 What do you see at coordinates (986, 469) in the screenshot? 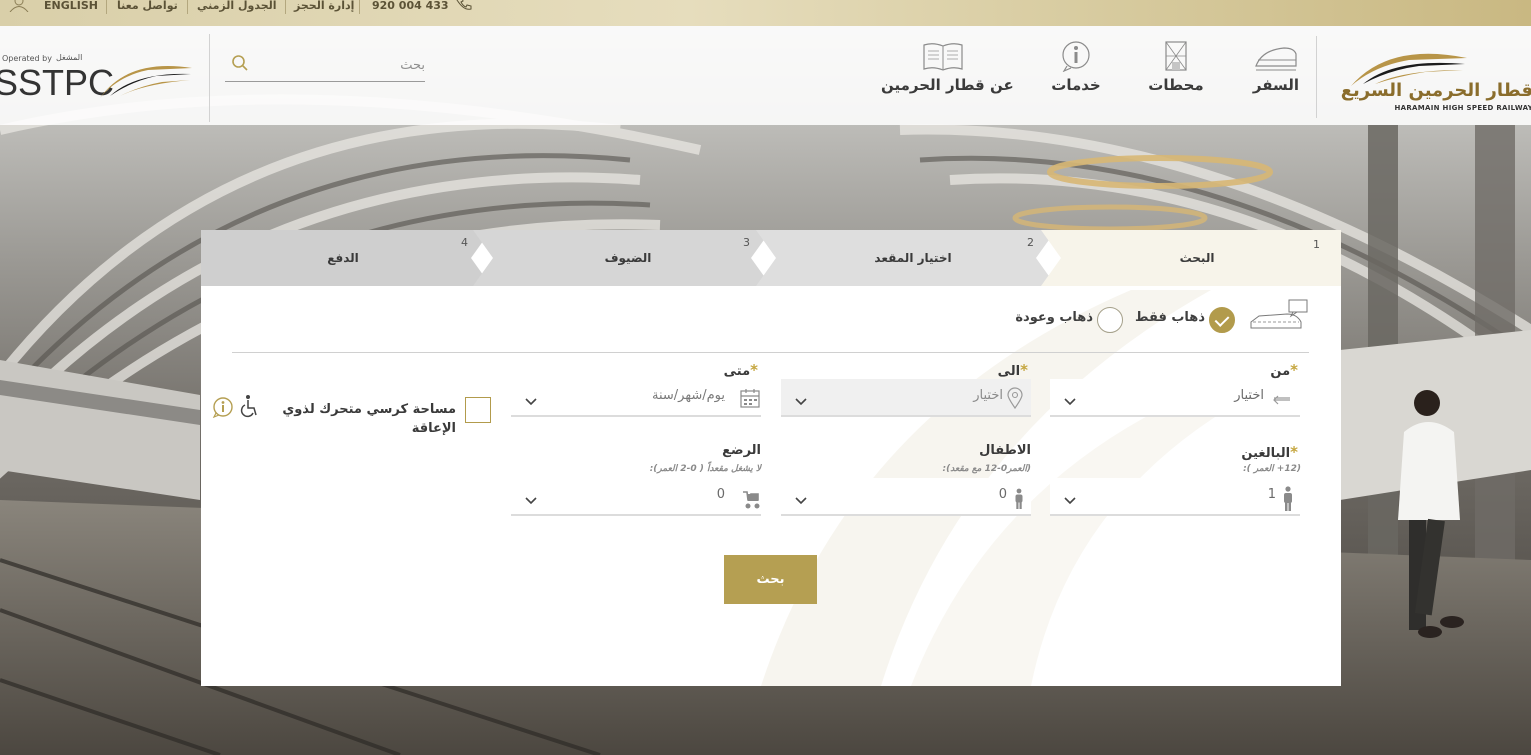
I see `children-age-note: (العمر0-12 مع مقعد):` at bounding box center [986, 469].